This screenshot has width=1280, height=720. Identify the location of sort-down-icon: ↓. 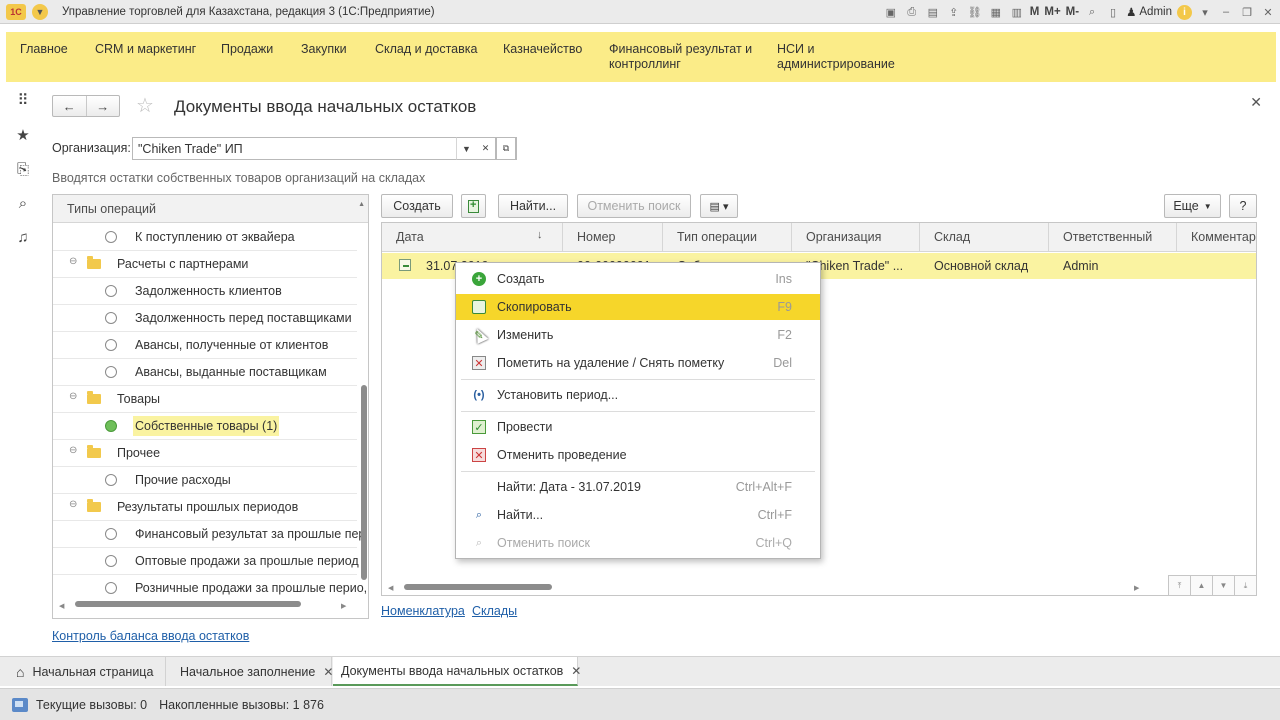
(540, 235).